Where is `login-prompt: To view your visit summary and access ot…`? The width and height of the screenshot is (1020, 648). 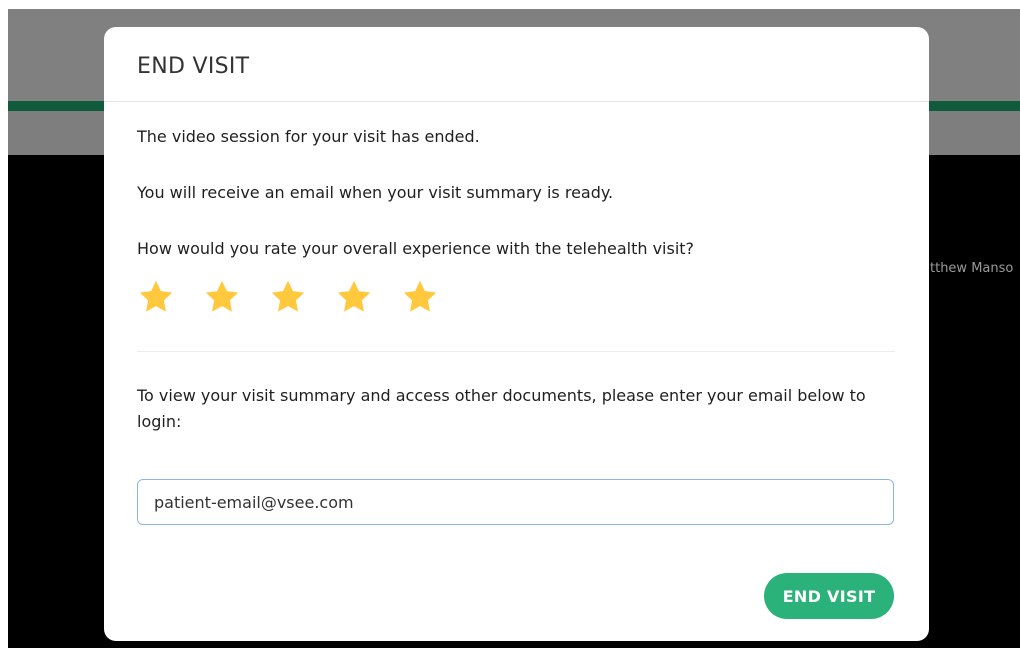 login-prompt: To view your visit summary and access ot… is located at coordinates (501, 408).